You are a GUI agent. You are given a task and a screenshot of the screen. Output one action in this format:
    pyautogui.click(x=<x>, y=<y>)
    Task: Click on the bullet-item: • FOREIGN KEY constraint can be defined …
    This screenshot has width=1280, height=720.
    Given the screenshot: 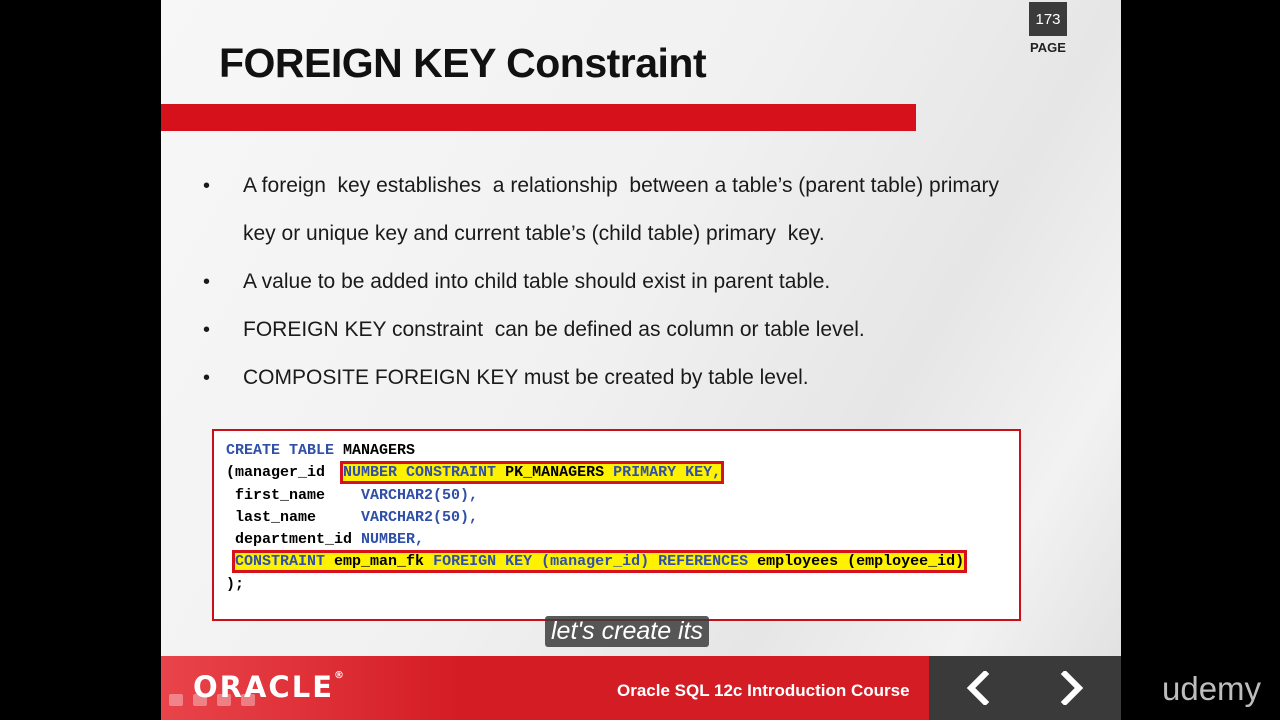 What is the action you would take?
    pyautogui.click(x=651, y=330)
    